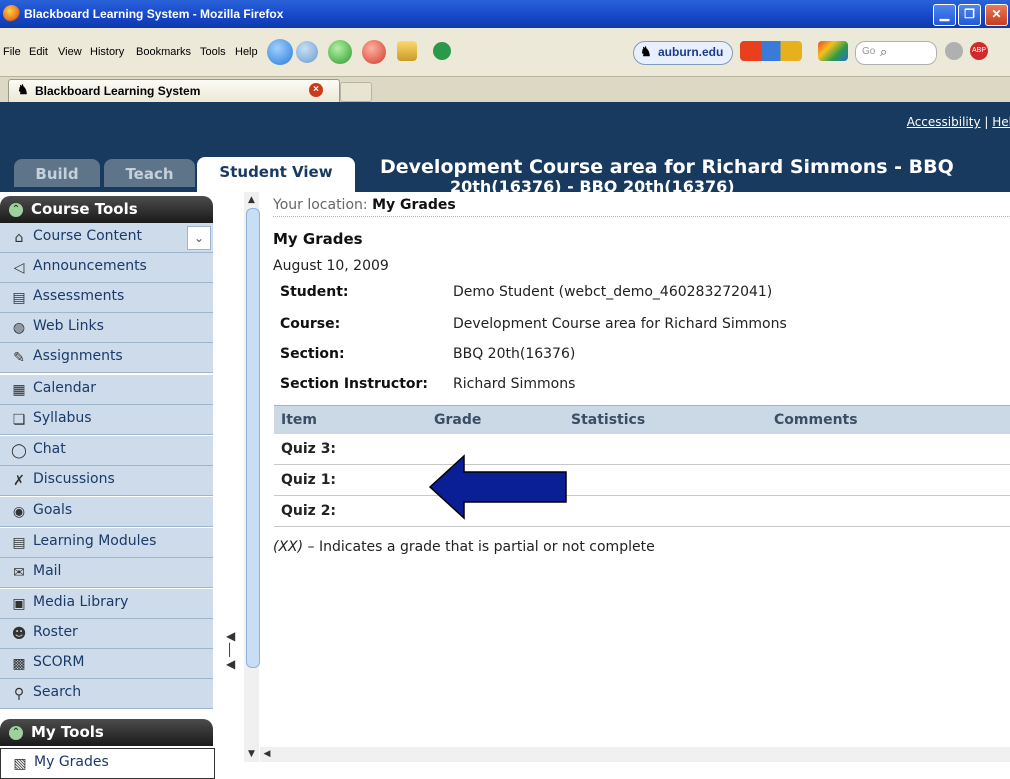 Image resolution: width=1010 pixels, height=779 pixels. What do you see at coordinates (944, 122) in the screenshot?
I see `accessibility-link: Accessibility` at bounding box center [944, 122].